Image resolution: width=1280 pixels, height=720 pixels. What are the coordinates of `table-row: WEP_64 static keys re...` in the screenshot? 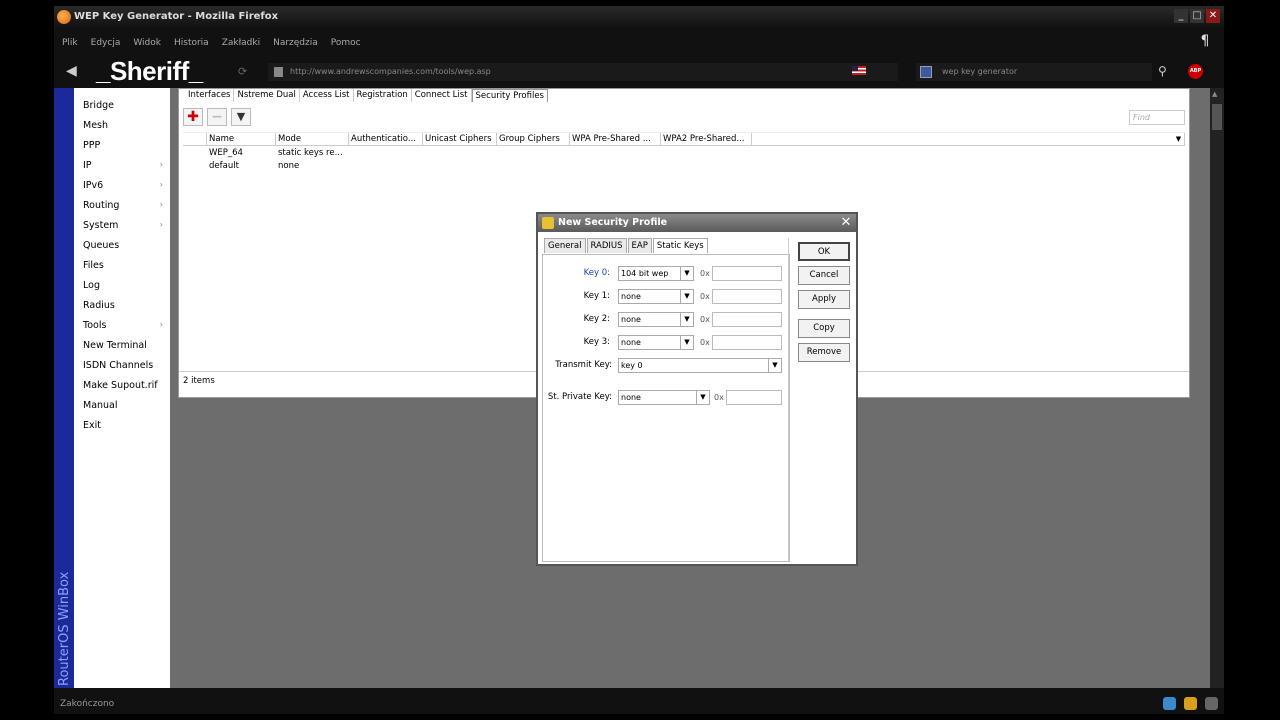 It's located at (266, 154).